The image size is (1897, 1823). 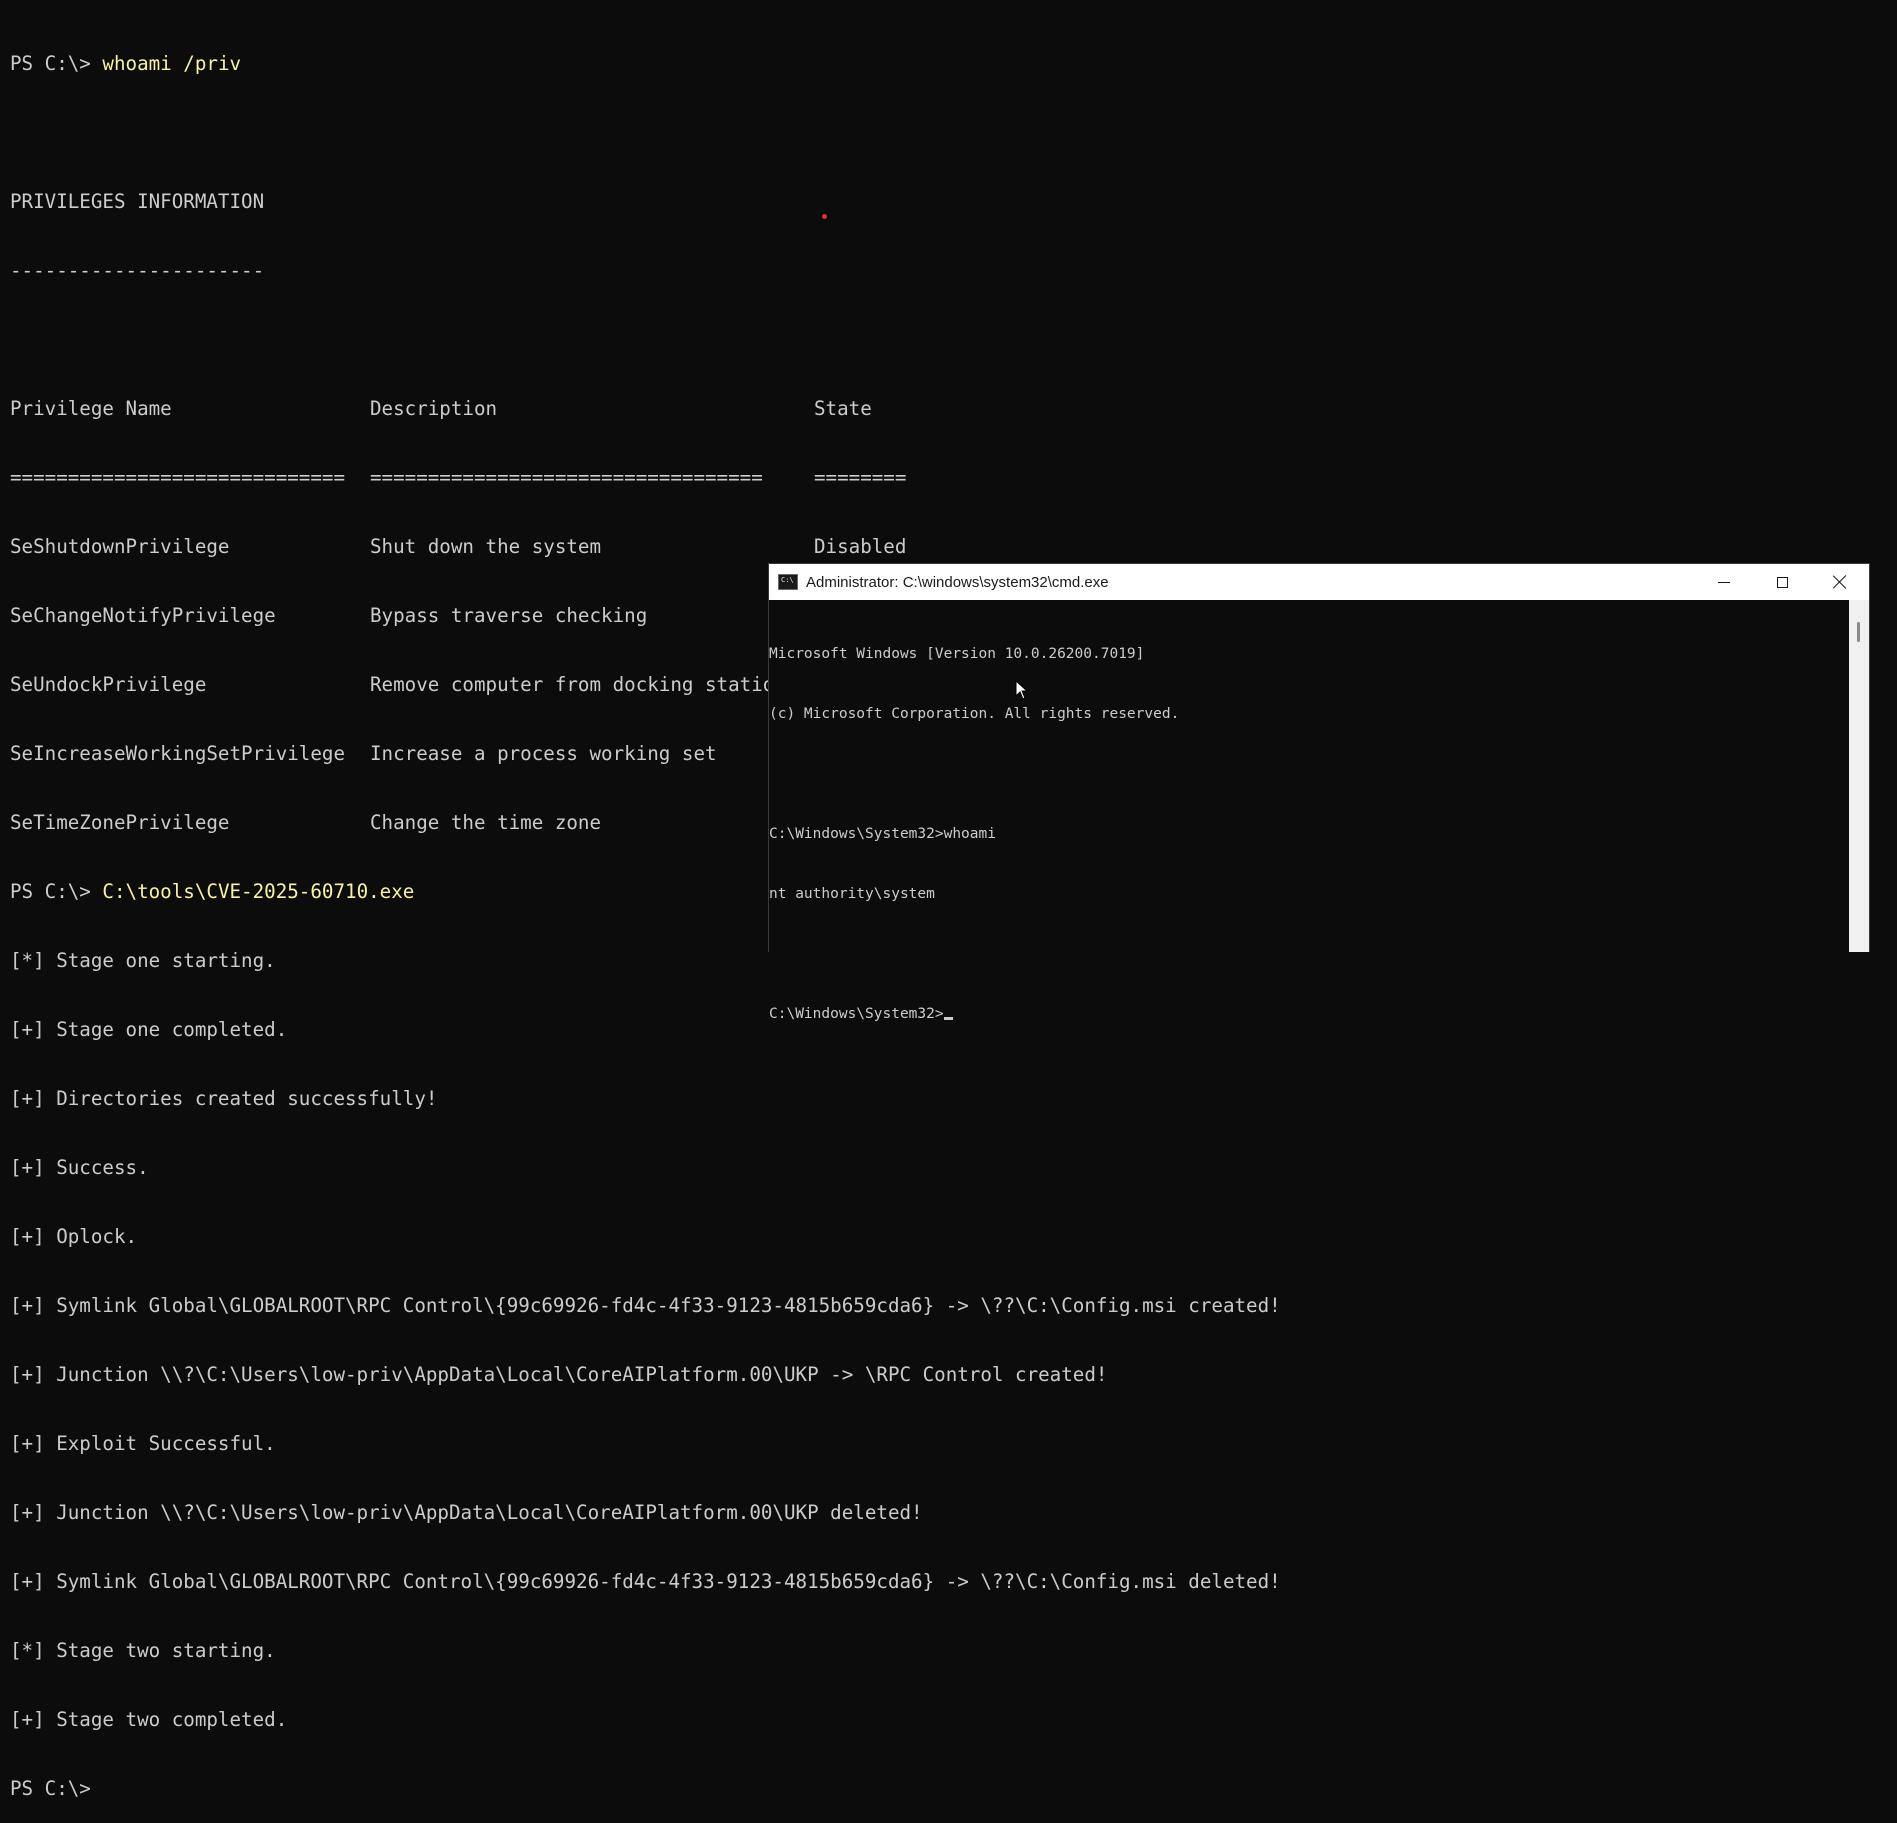 What do you see at coordinates (953, 1788) in the screenshot?
I see `ps-final-prompt: PS C:\>` at bounding box center [953, 1788].